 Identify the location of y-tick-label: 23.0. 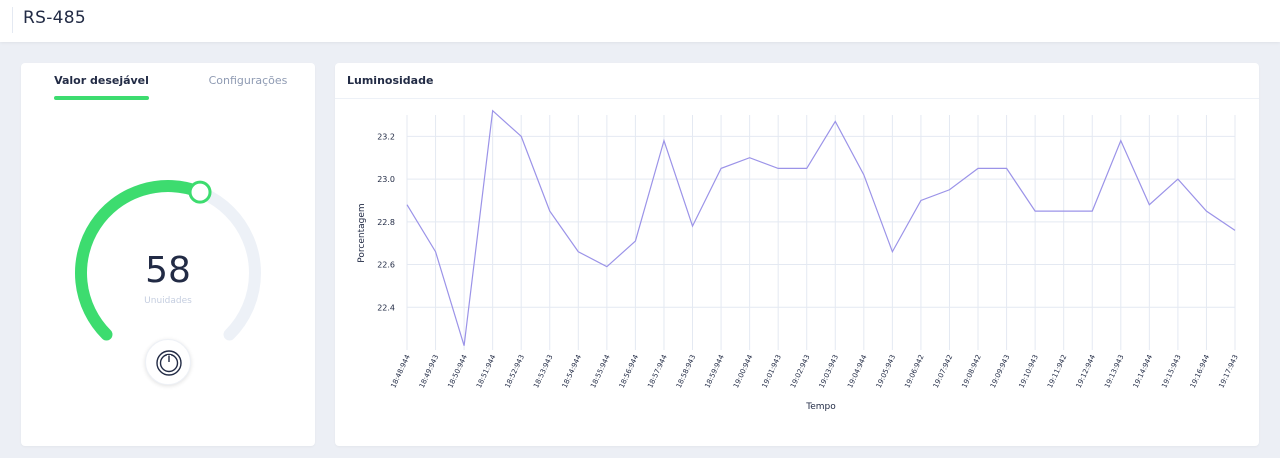
(386, 179).